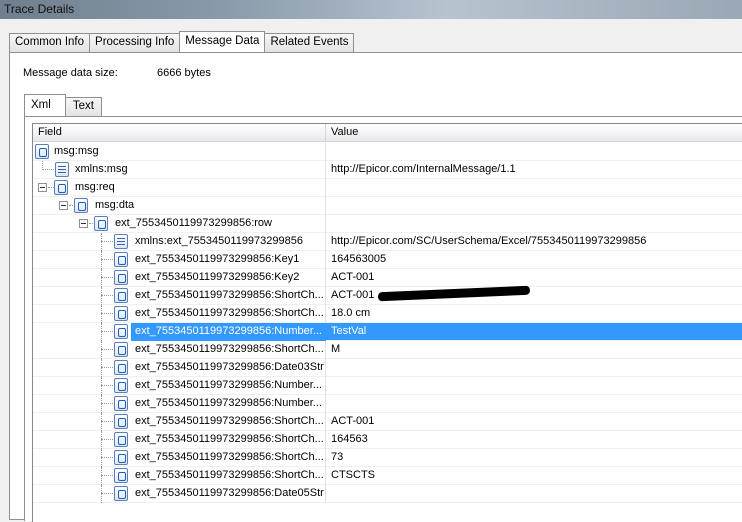 This screenshot has width=742, height=522. What do you see at coordinates (423, 169) in the screenshot?
I see `value-cell: http://Epicor.com/InternalMessage/1.1` at bounding box center [423, 169].